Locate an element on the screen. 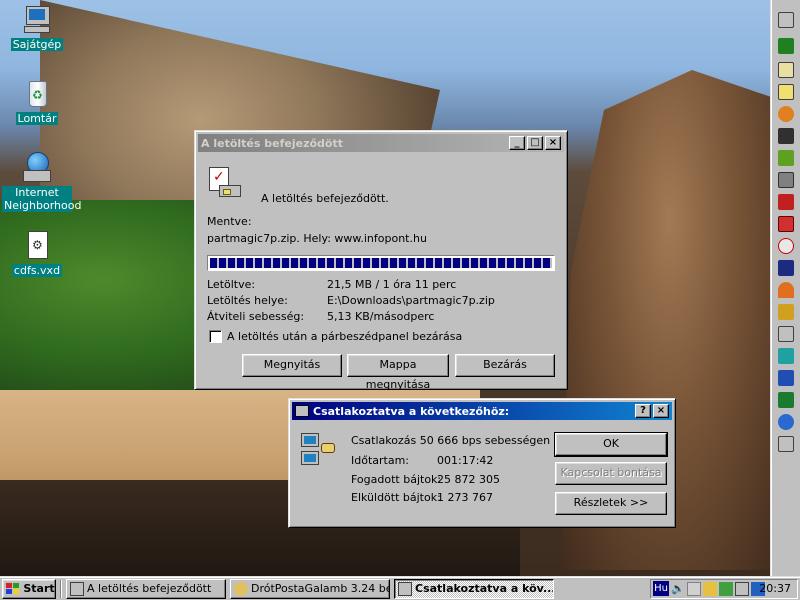 The width and height of the screenshot is (800, 600). location-value: E:\Downloads\partmagic7p.zip is located at coordinates (411, 300).